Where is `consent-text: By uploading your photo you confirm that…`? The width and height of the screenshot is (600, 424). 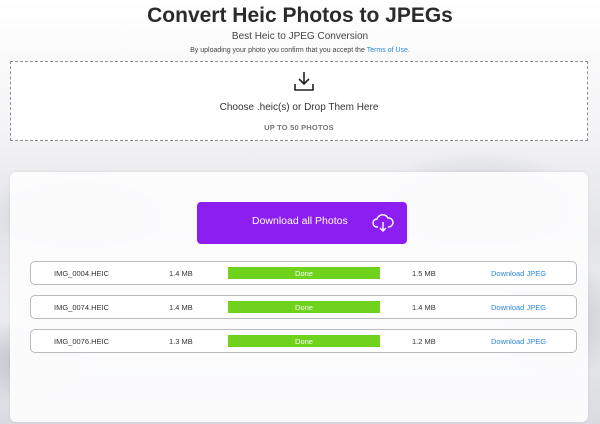 consent-text: By uploading your photo you confirm that… is located at coordinates (277, 50).